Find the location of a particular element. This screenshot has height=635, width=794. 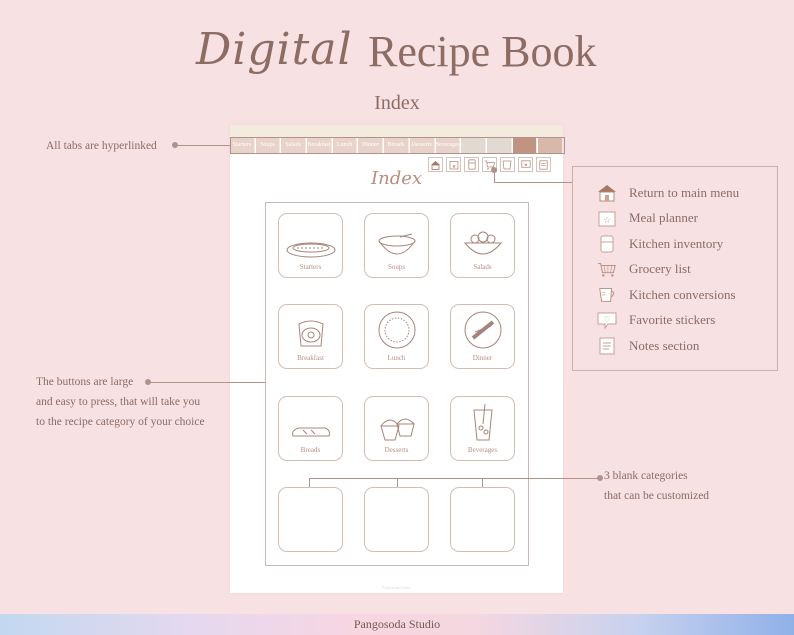

category-label: Salads is located at coordinates (482, 267).